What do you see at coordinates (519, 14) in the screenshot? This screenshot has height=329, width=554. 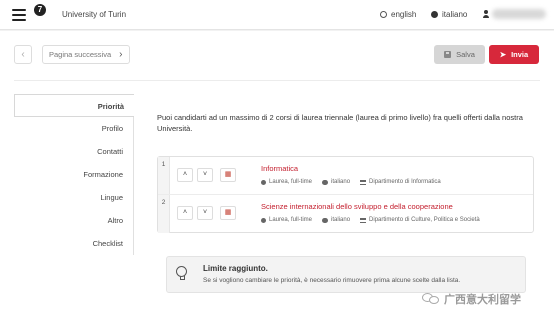 I see `user-name-redacted` at bounding box center [519, 14].